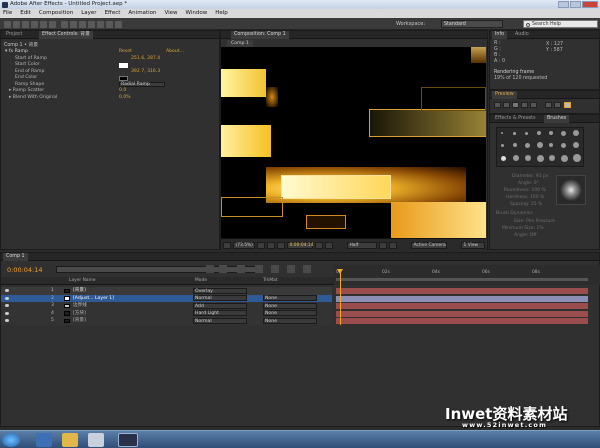 The width and height of the screenshot is (600, 448). I want to click on brush-tool-icon, so click(82, 24).